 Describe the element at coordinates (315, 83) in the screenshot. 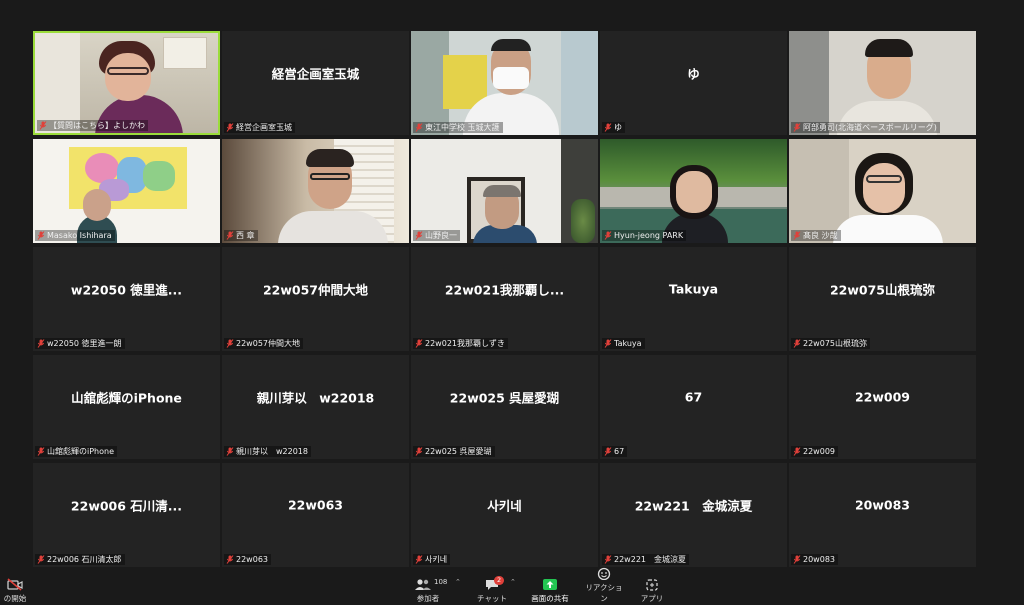

I see `participant-tile: 経営企画室玉城 経営企画室玉城` at that location.